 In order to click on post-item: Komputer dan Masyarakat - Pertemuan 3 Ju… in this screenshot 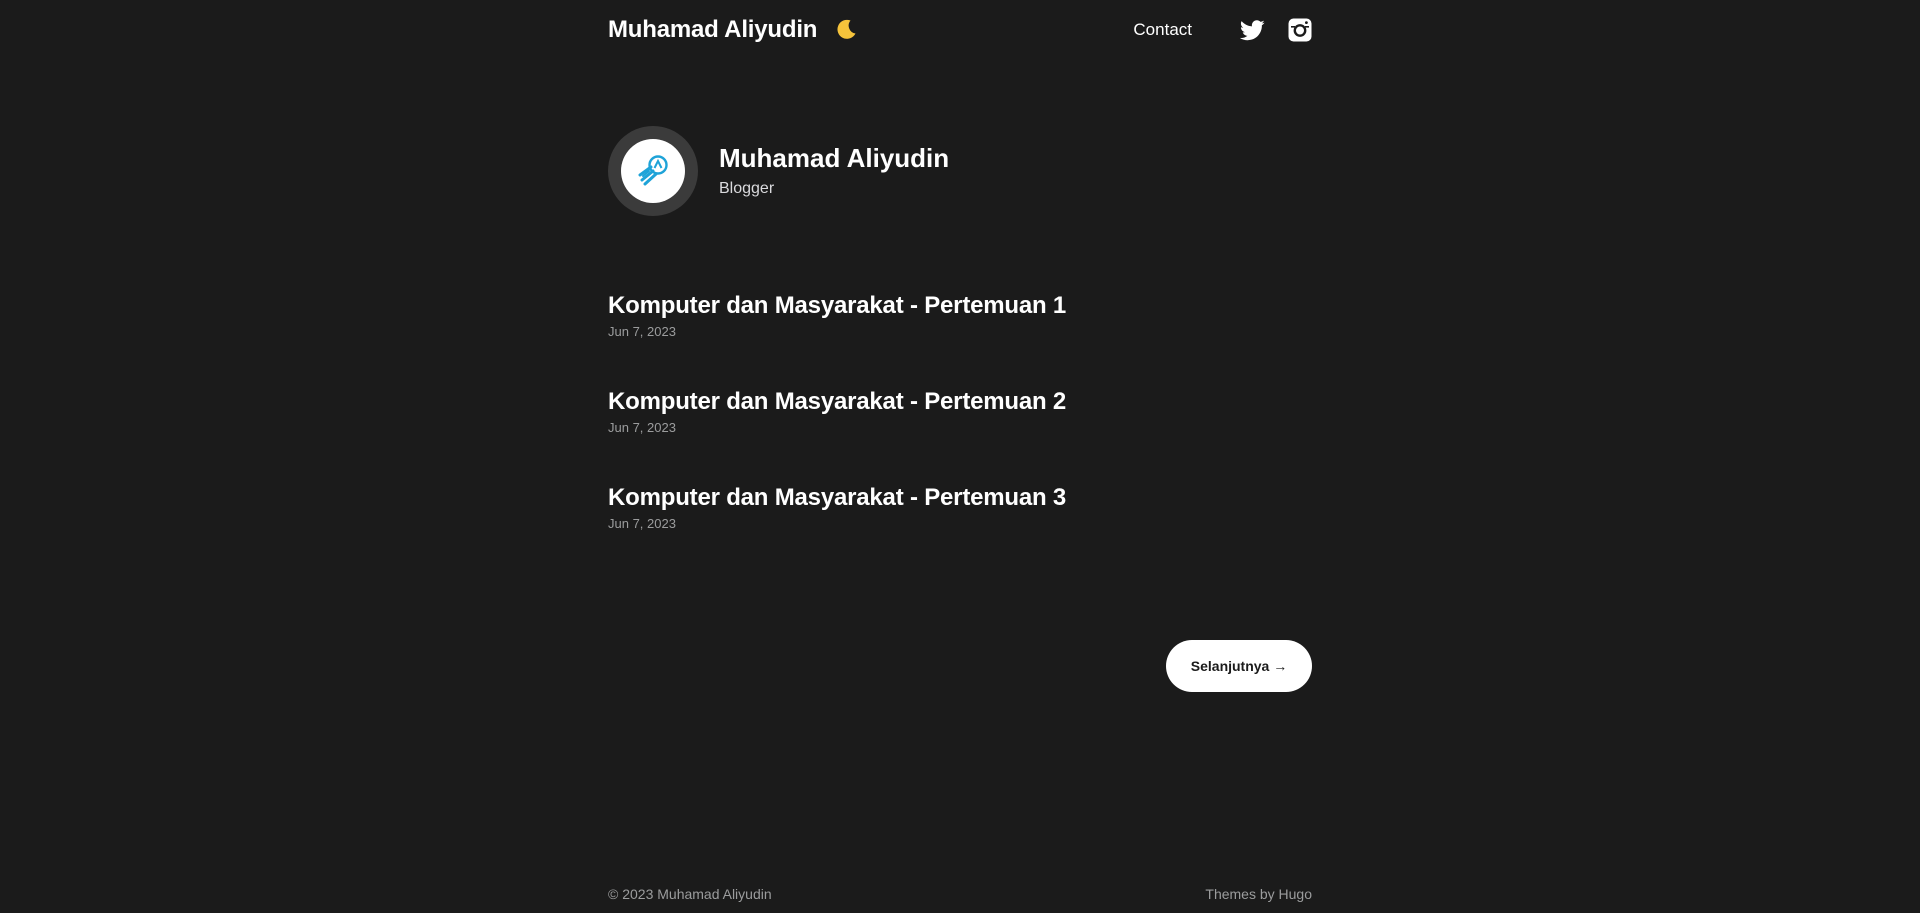, I will do `click(960, 532)`.